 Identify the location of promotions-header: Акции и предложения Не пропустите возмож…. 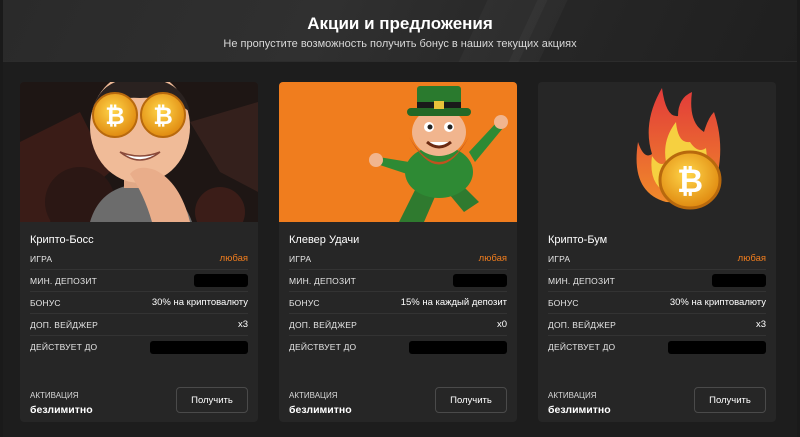
(400, 31).